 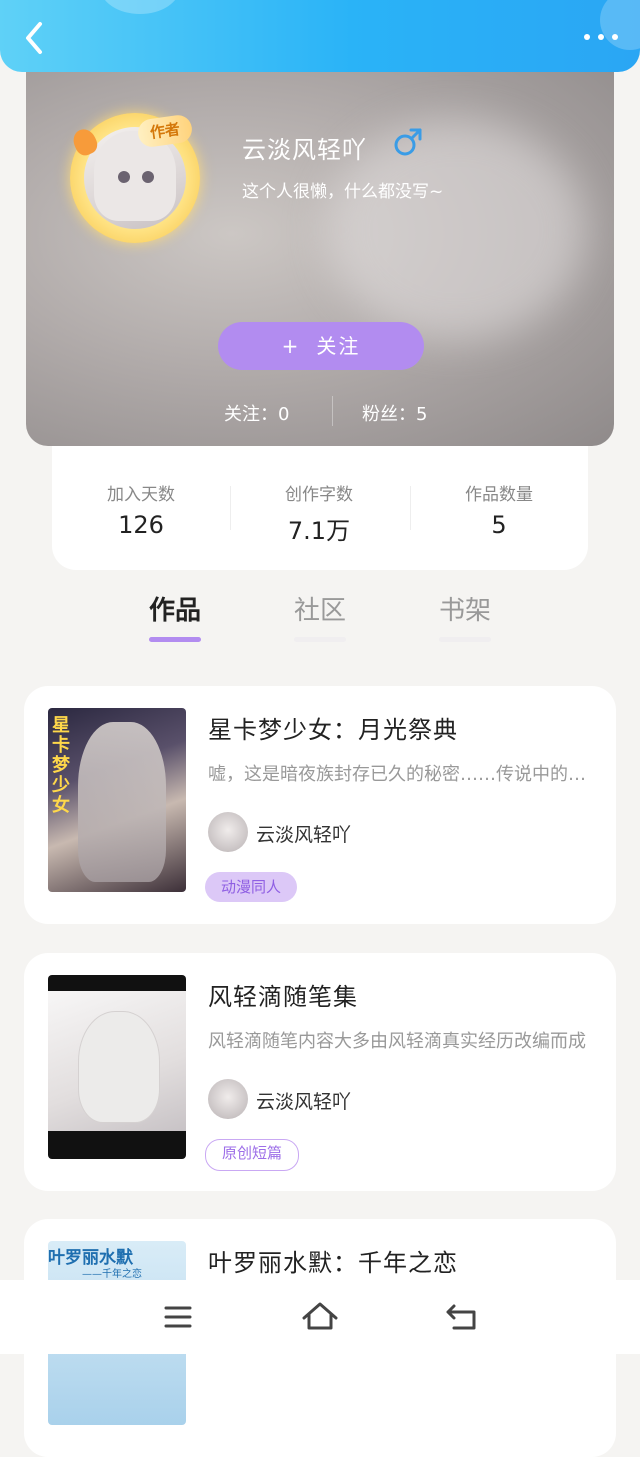 I want to click on more-button, so click(x=601, y=36).